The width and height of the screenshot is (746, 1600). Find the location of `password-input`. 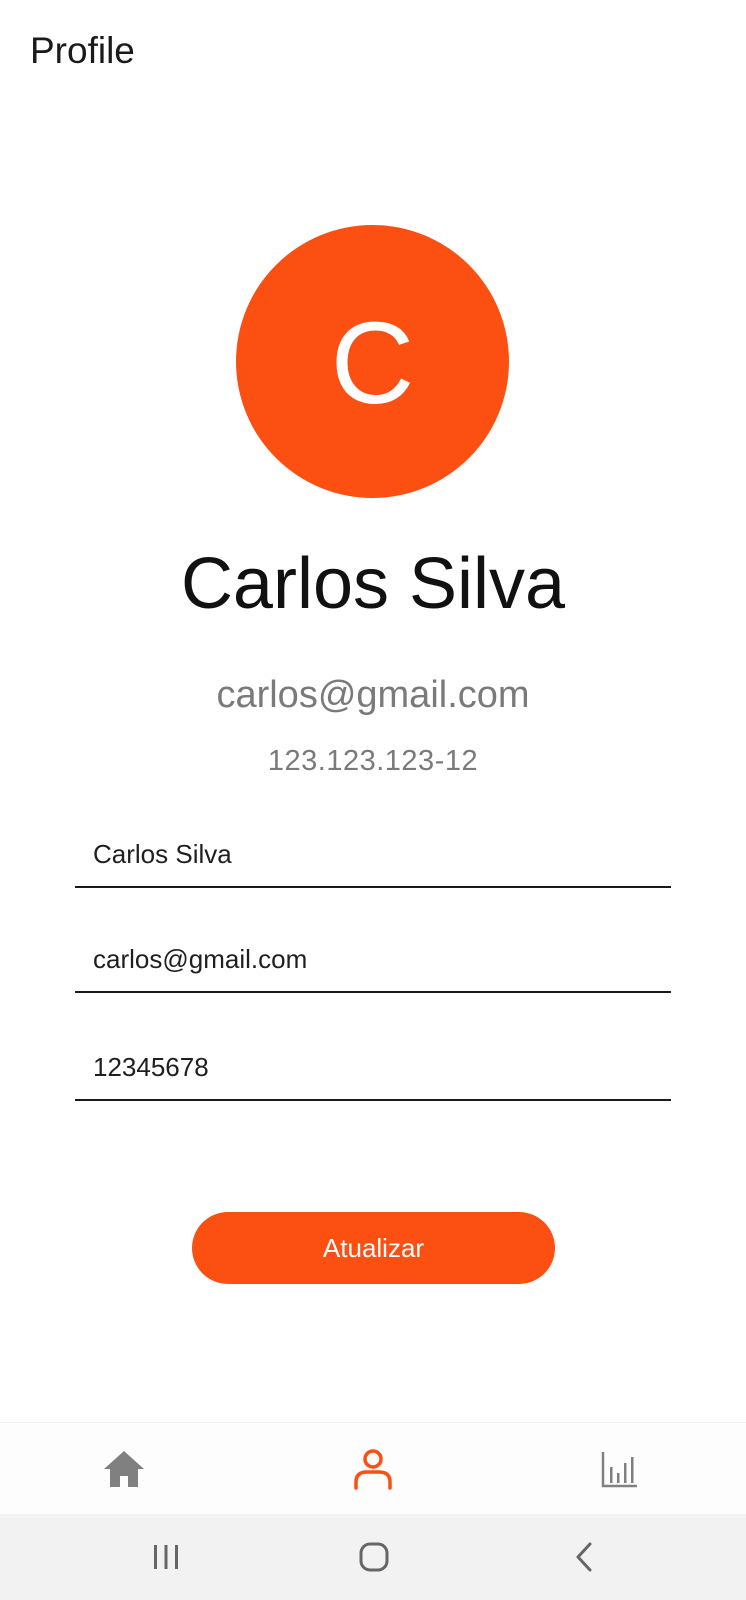

password-input is located at coordinates (373, 1067).